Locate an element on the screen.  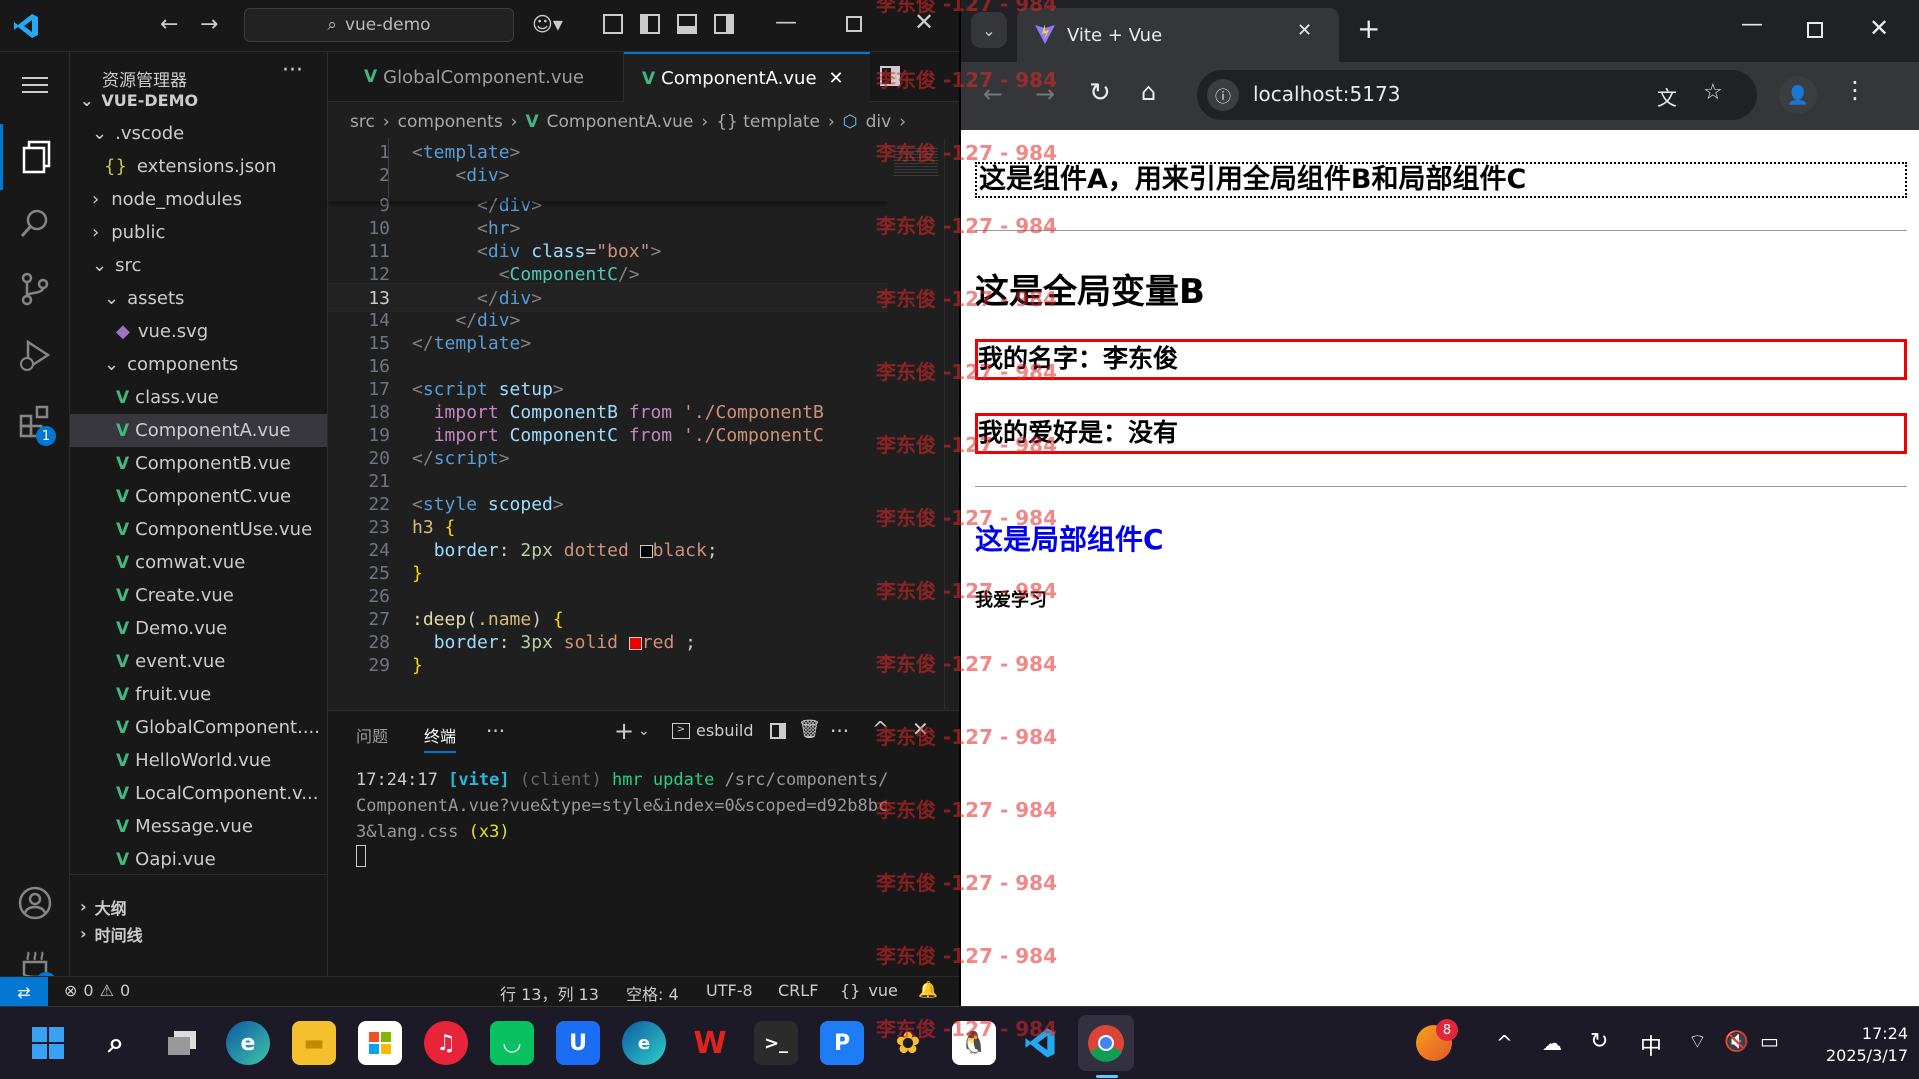
panel-more-icon: ··· is located at coordinates (495, 731).